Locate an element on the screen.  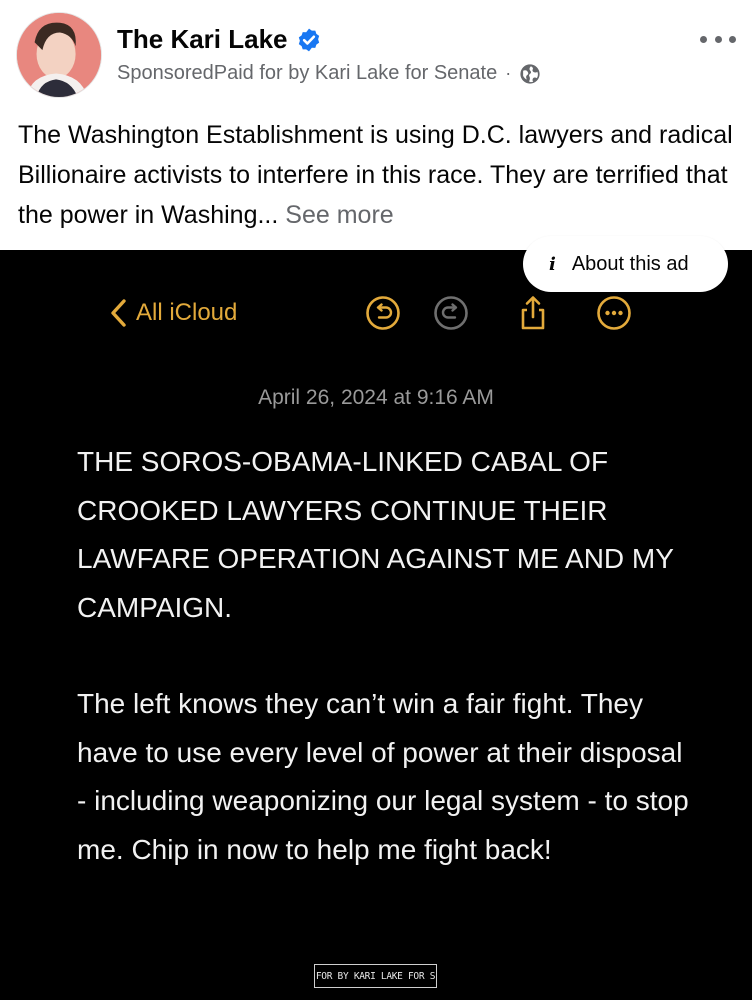
note-date: April 26, 2024 at 9:16 AM is located at coordinates (376, 397).